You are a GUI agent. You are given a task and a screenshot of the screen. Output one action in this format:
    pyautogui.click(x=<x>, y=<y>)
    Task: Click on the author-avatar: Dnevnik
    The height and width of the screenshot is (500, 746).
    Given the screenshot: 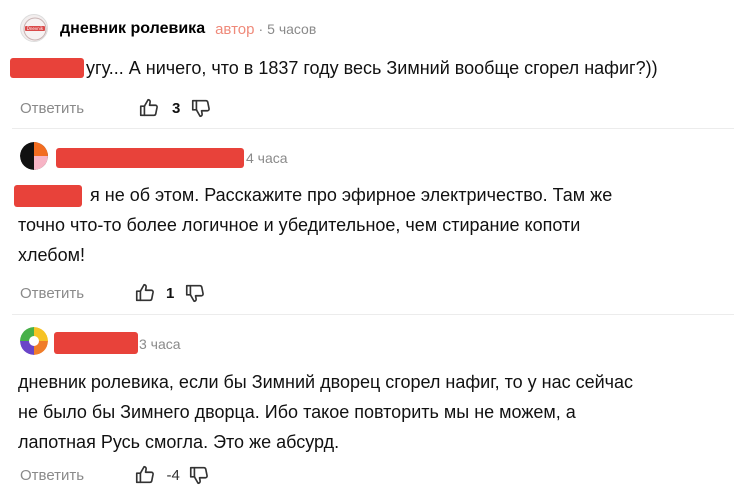 What is the action you would take?
    pyautogui.click(x=34, y=28)
    